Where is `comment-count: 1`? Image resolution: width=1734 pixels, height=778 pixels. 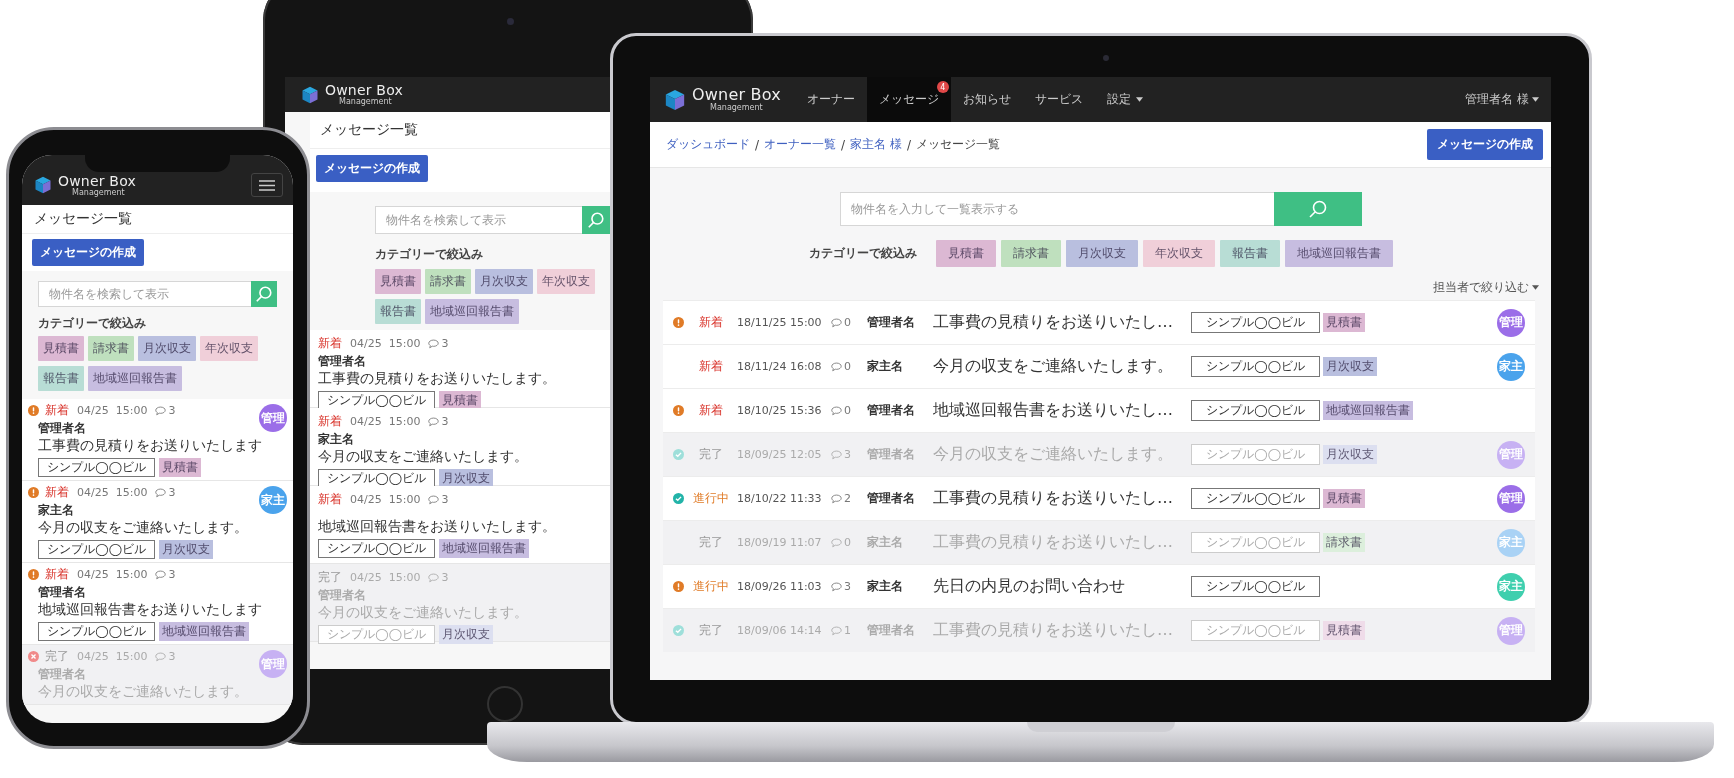 comment-count: 1 is located at coordinates (847, 630).